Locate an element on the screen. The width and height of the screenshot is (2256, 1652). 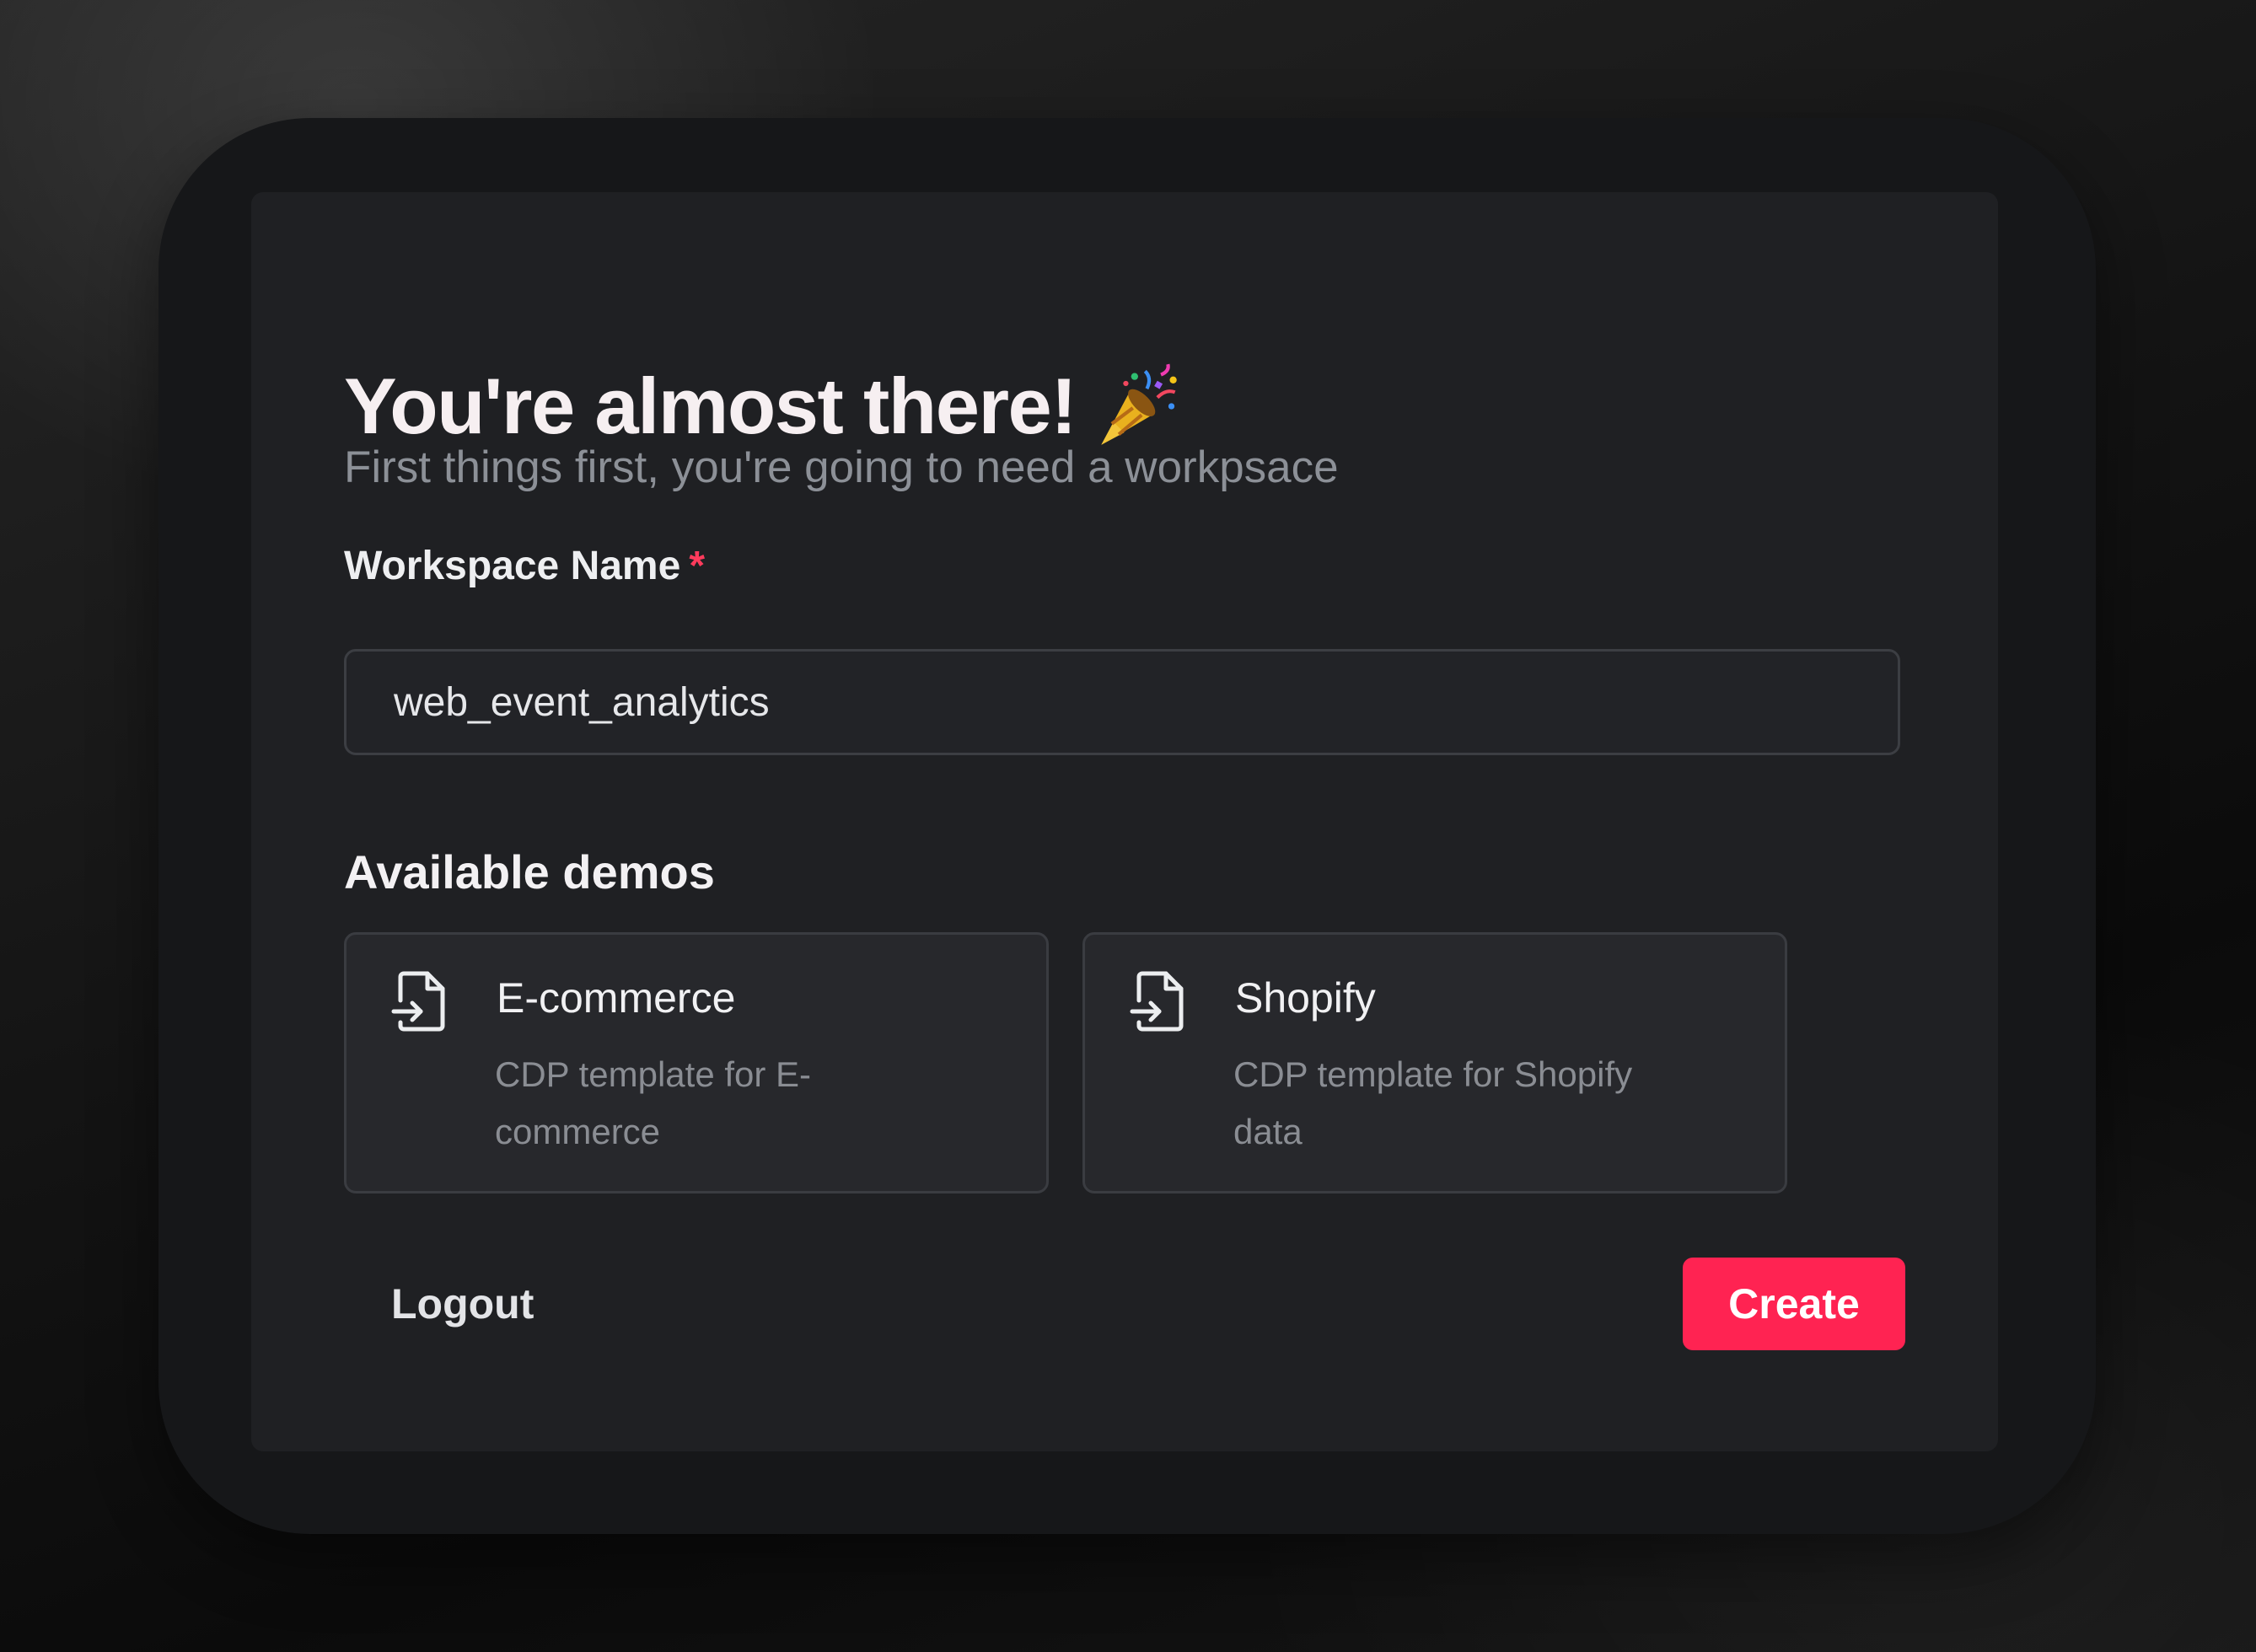
demo-card-shopify: Shopify CDP template for Shopify data is located at coordinates (1434, 1062).